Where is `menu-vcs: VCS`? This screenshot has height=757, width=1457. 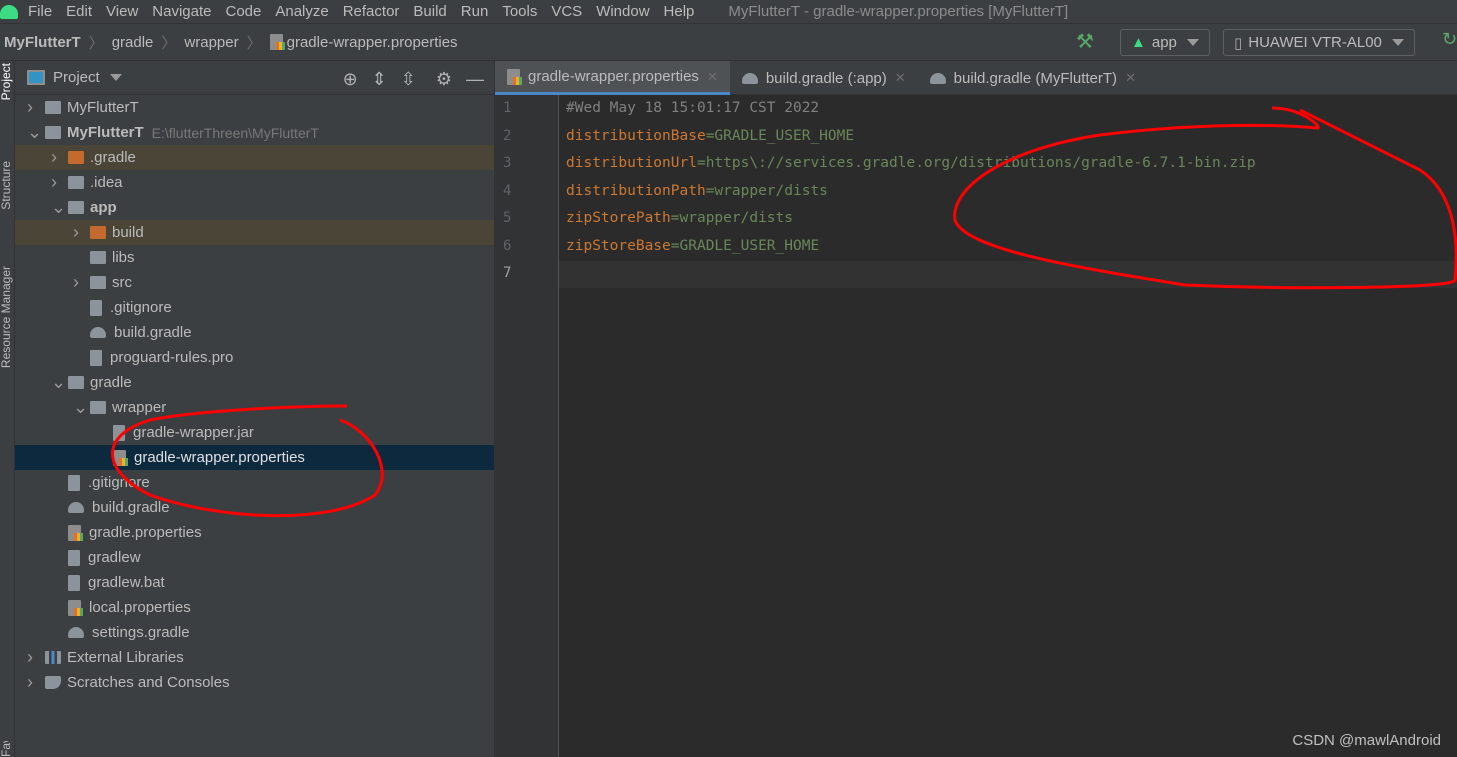
menu-vcs: VCS is located at coordinates (566, 11).